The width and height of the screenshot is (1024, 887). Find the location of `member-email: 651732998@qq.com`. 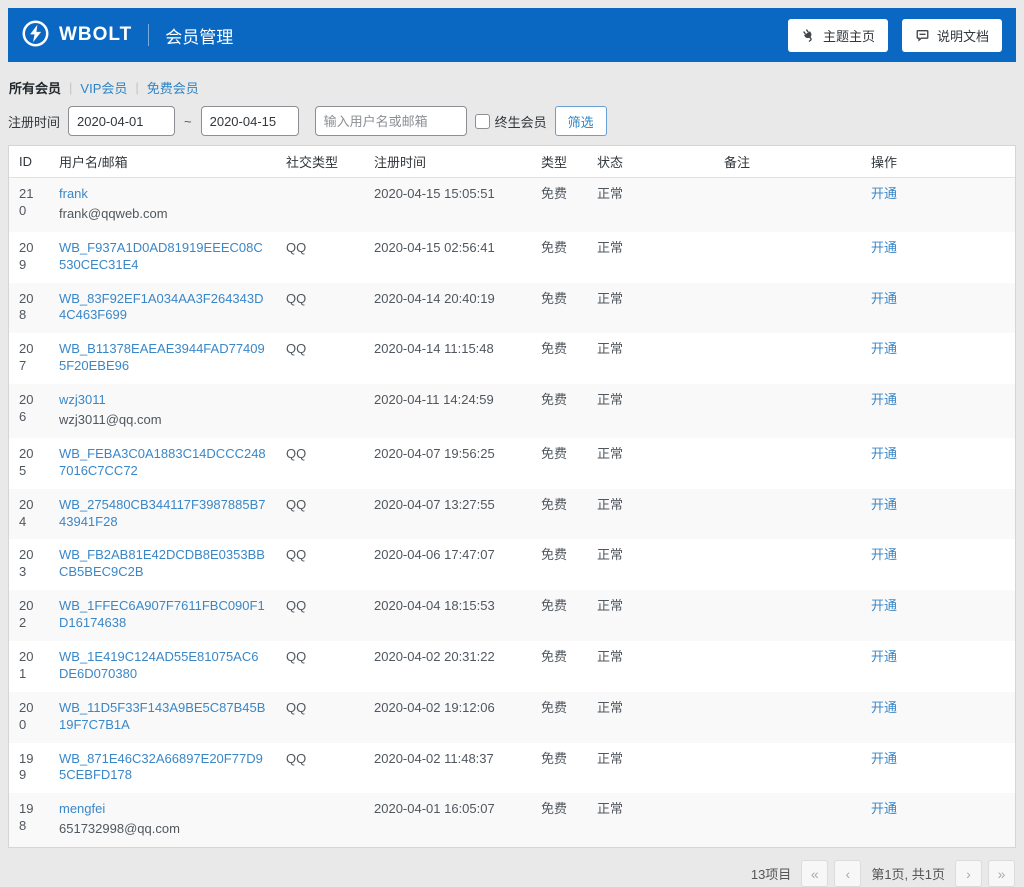

member-email: 651732998@qq.com is located at coordinates (119, 829).